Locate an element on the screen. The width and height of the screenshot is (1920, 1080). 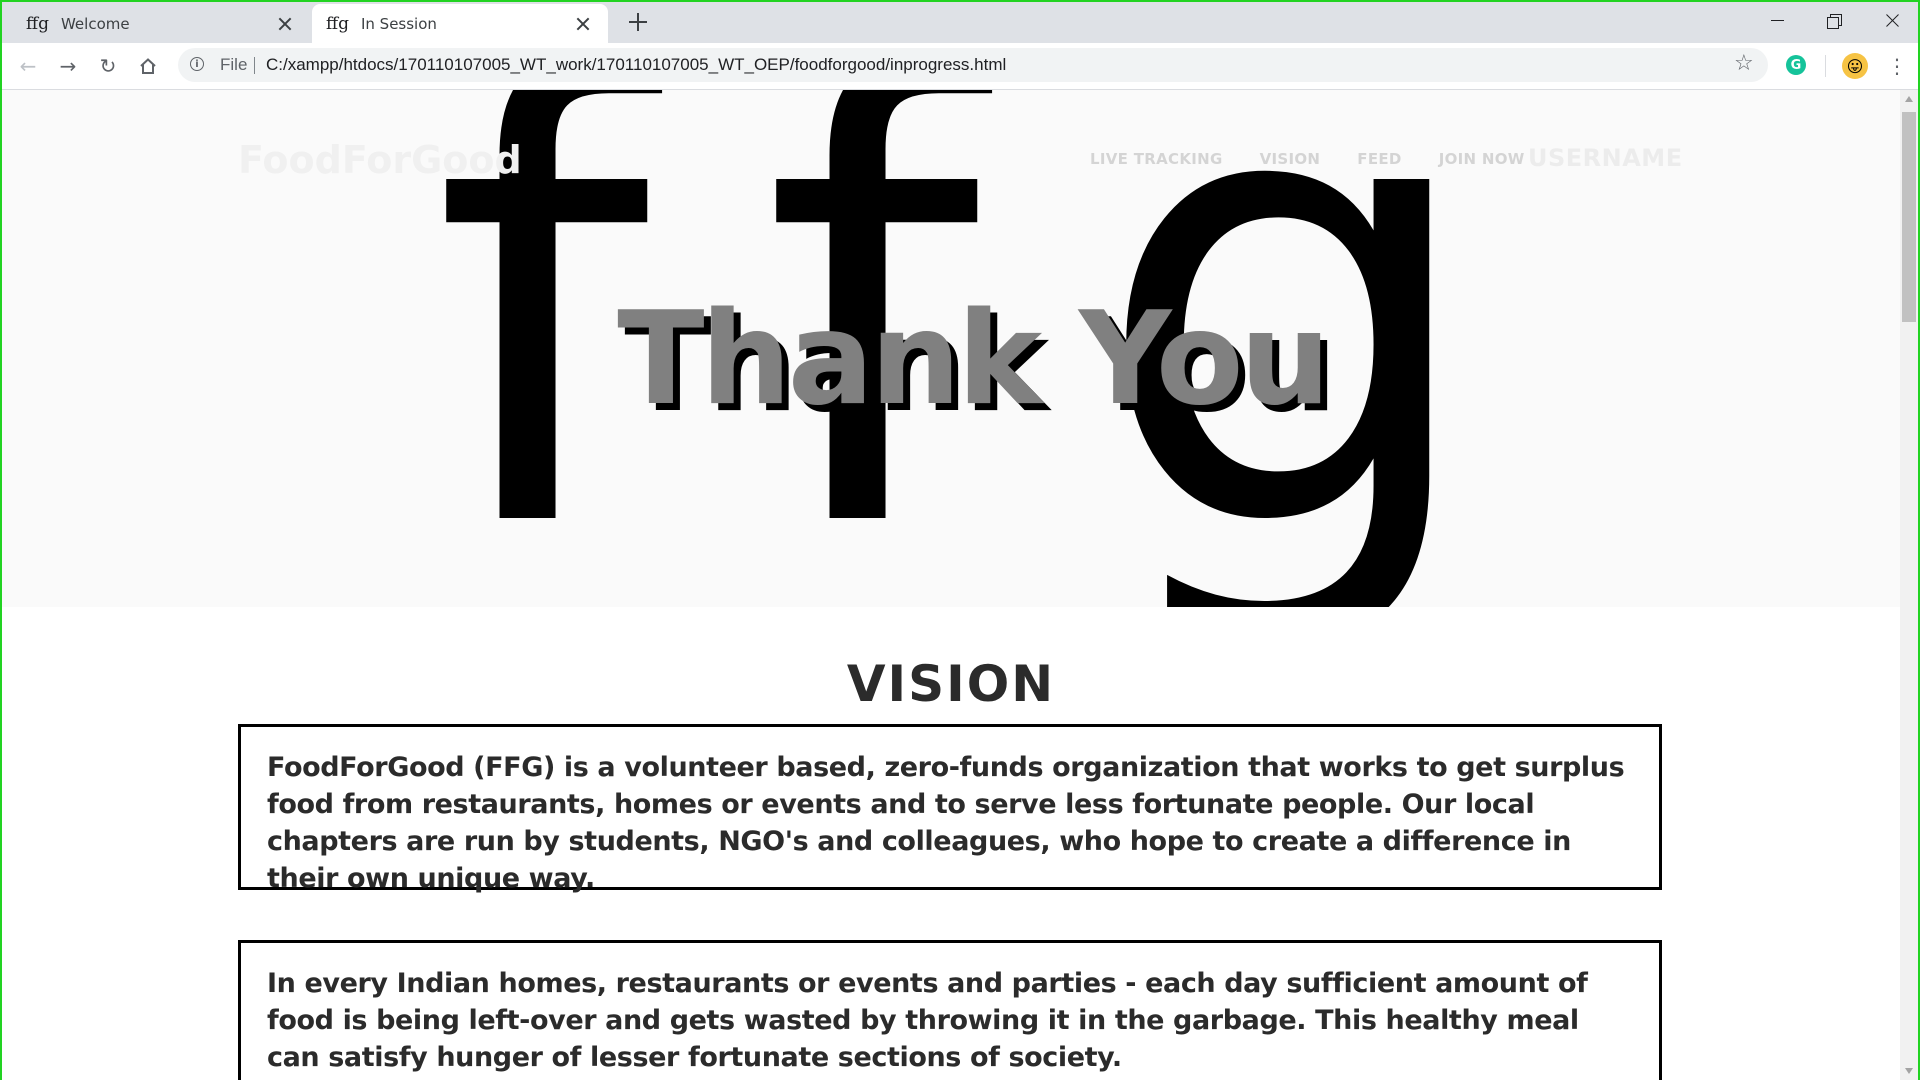
arrow-right-icon: → is located at coordinates (68, 66).